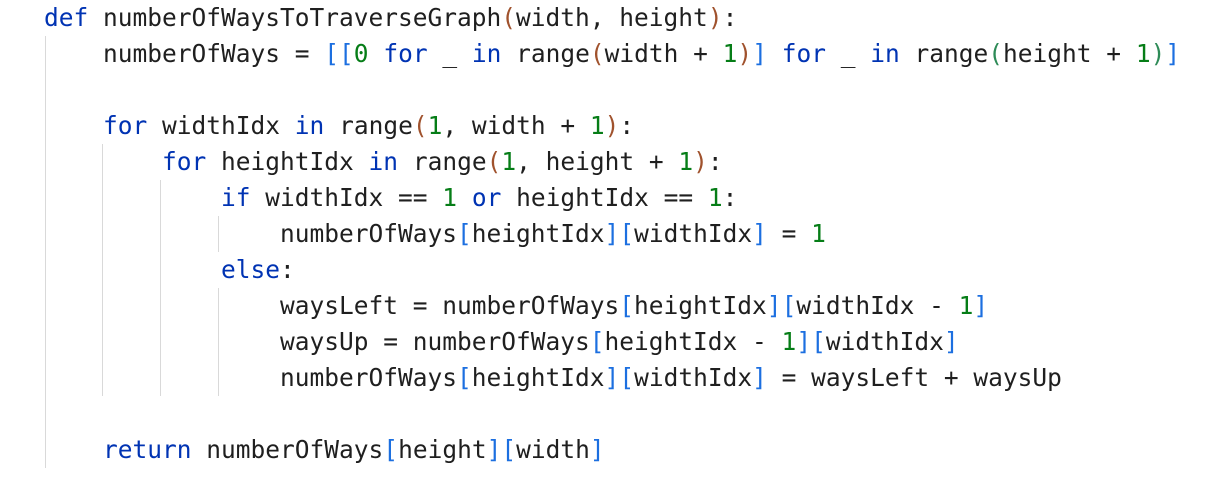 This screenshot has height=484, width=1214. Describe the element at coordinates (612, 17) in the screenshot. I see `code-token: width, height` at that location.